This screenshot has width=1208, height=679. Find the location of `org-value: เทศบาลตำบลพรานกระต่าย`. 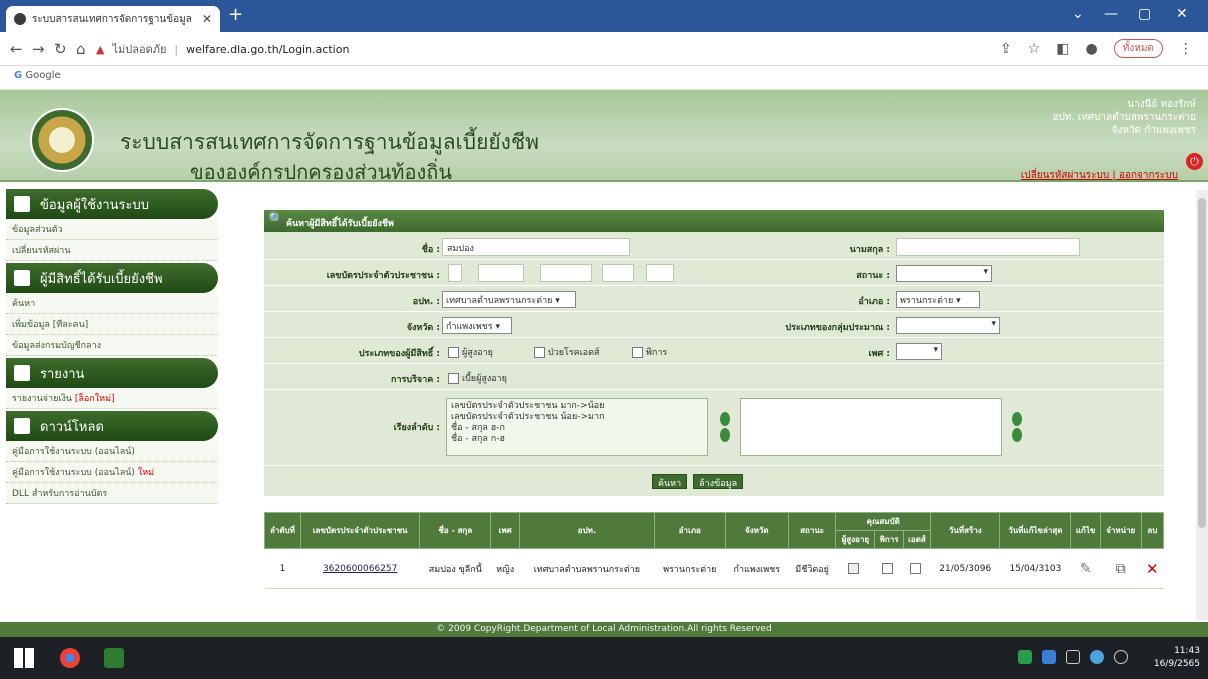

org-value: เทศบาลตำบลพรานกระต่าย is located at coordinates (499, 301).